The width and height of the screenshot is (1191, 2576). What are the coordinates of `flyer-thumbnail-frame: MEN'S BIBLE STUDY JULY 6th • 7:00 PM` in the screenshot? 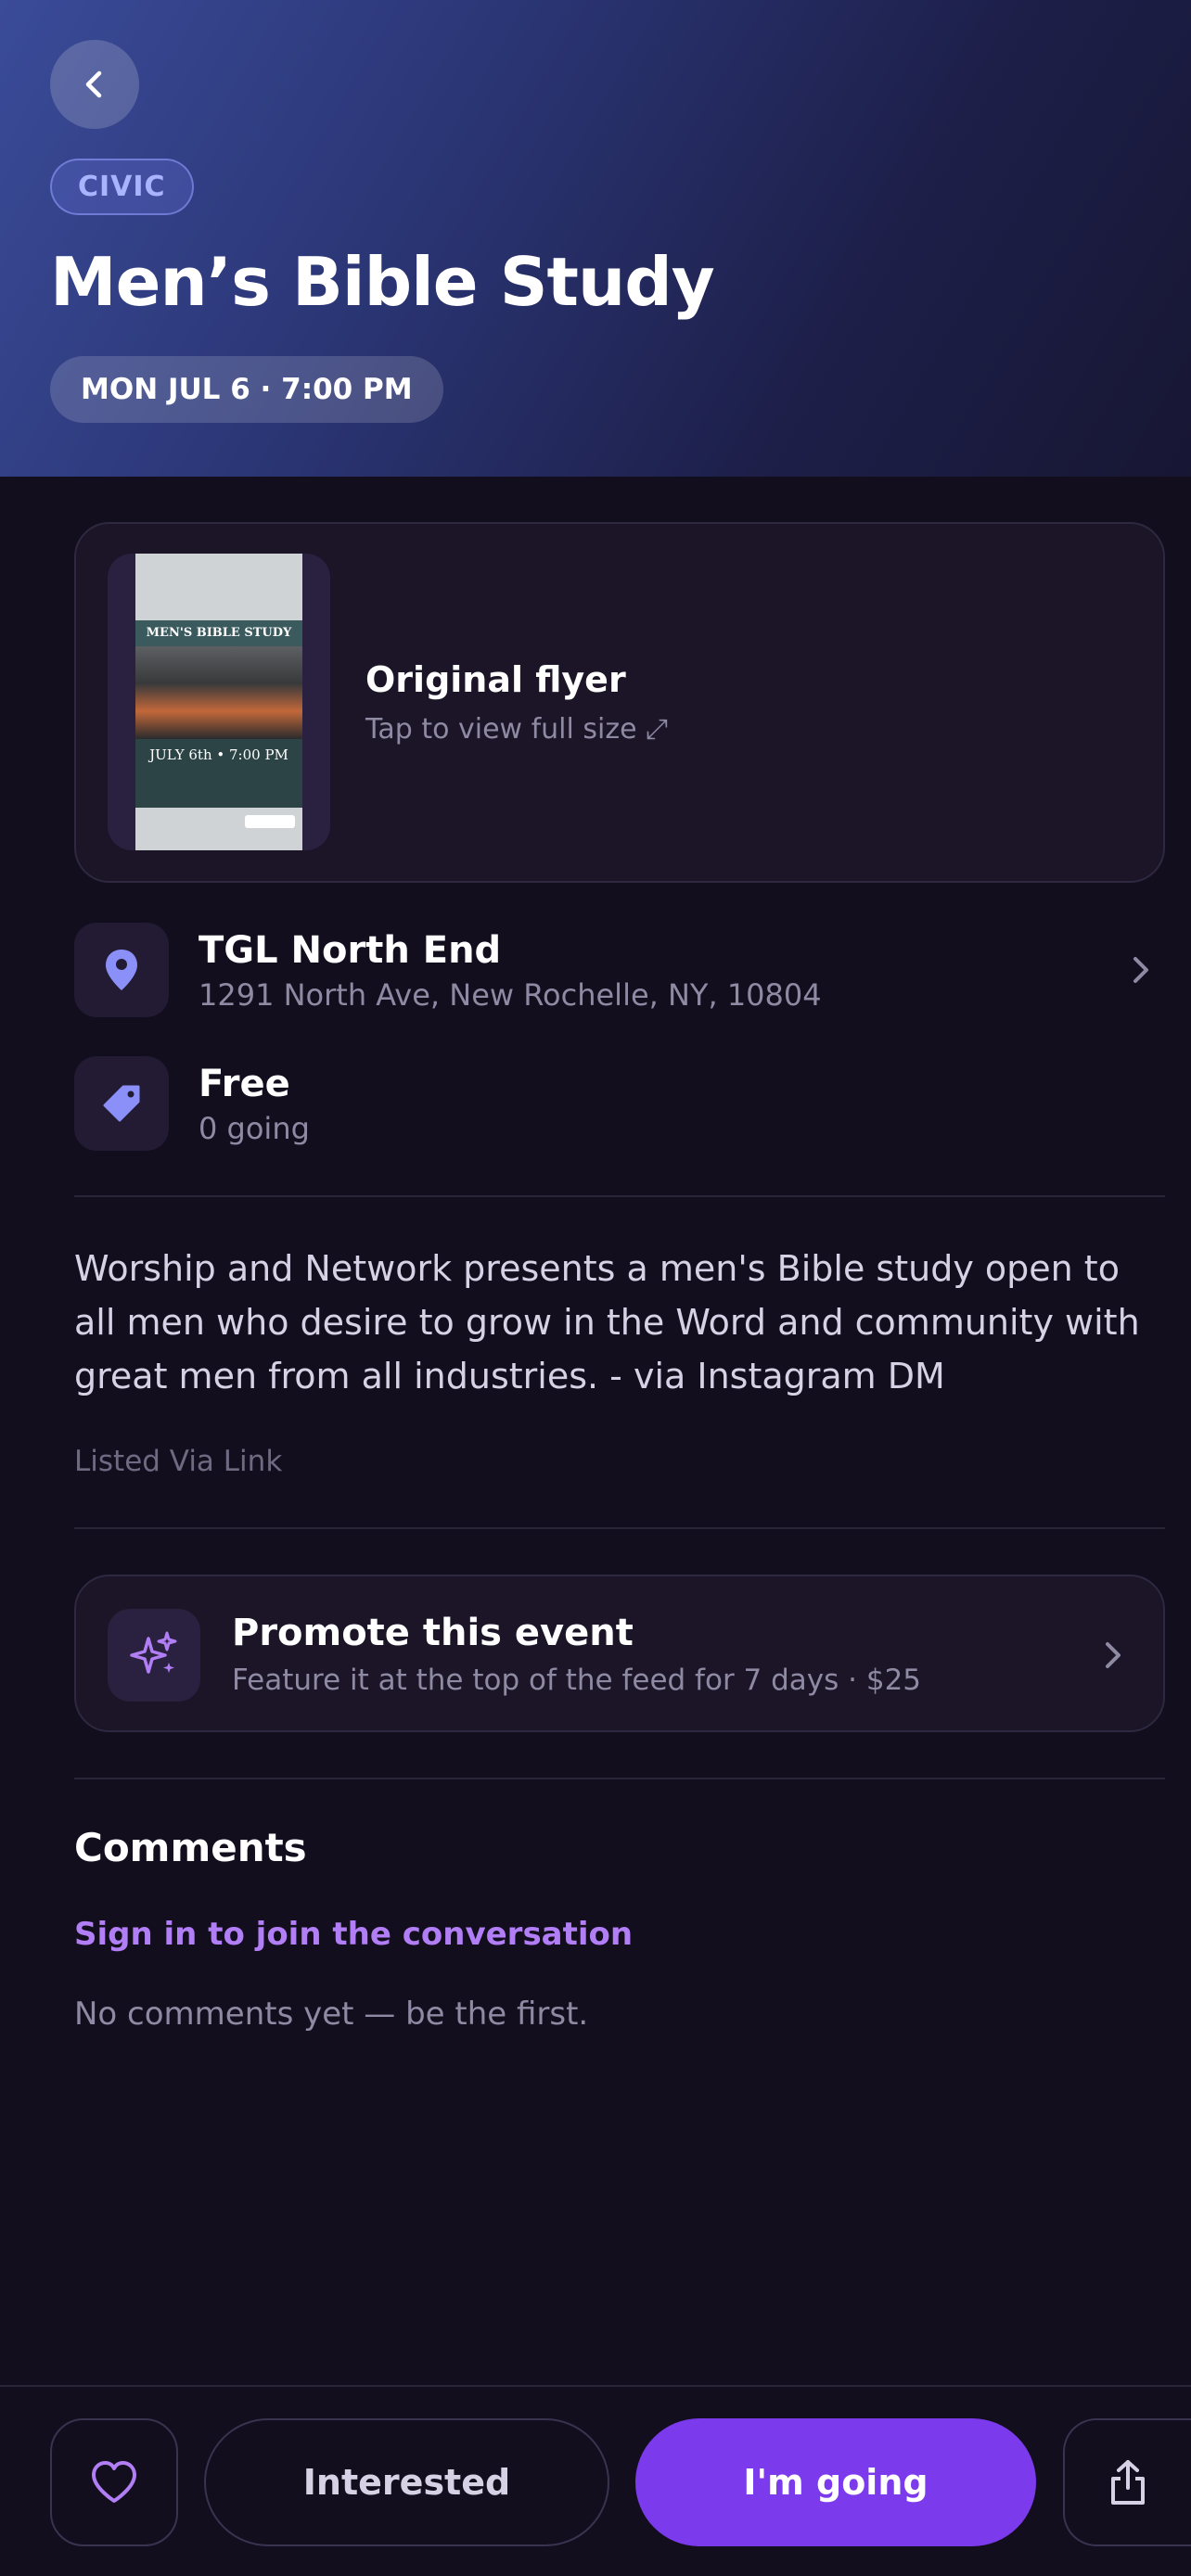 It's located at (219, 702).